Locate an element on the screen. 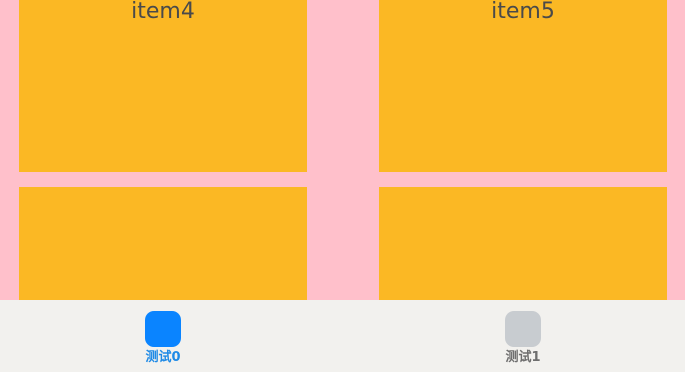 The height and width of the screenshot is (372, 685). tab-label: 测试0 is located at coordinates (163, 357).